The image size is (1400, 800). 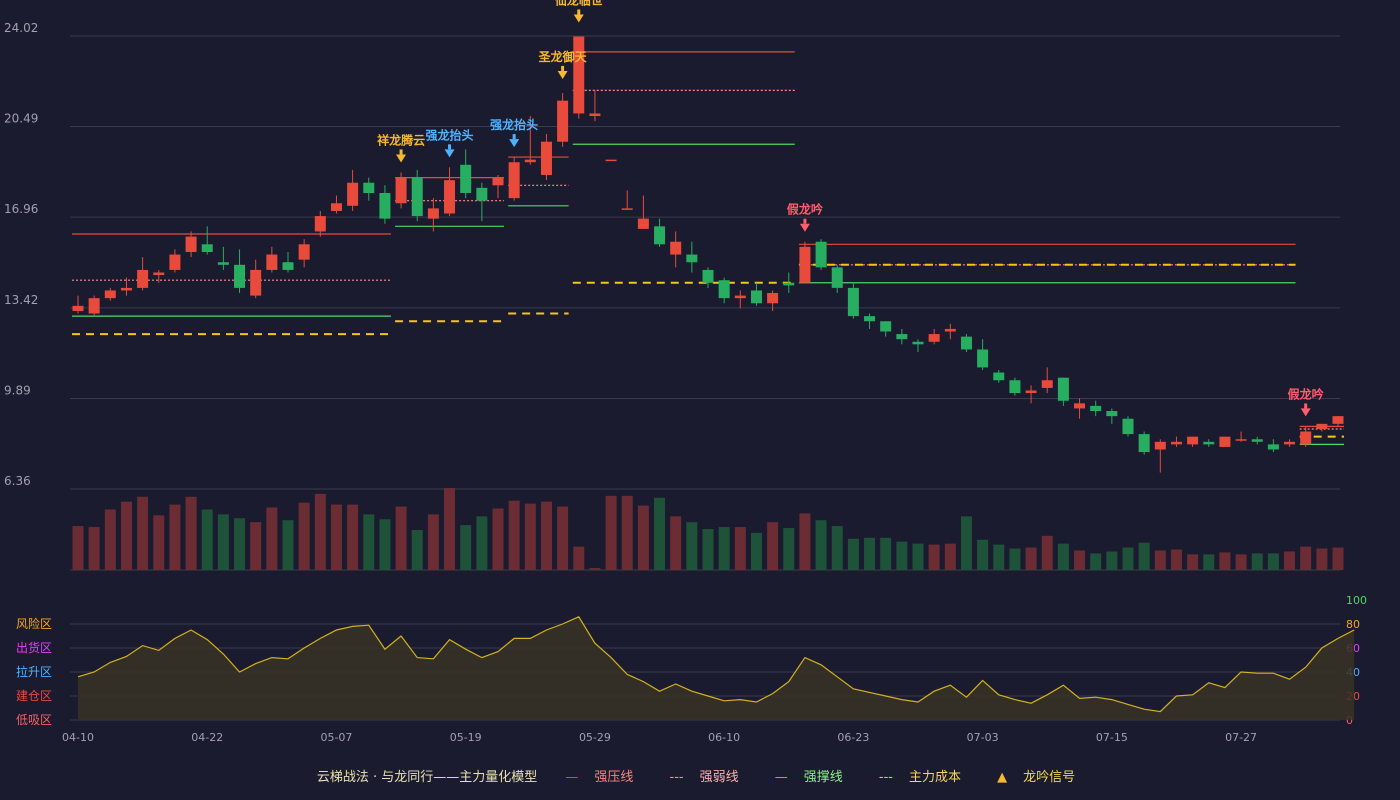 I want to click on price-tick-label: 24.02, so click(x=21, y=28).